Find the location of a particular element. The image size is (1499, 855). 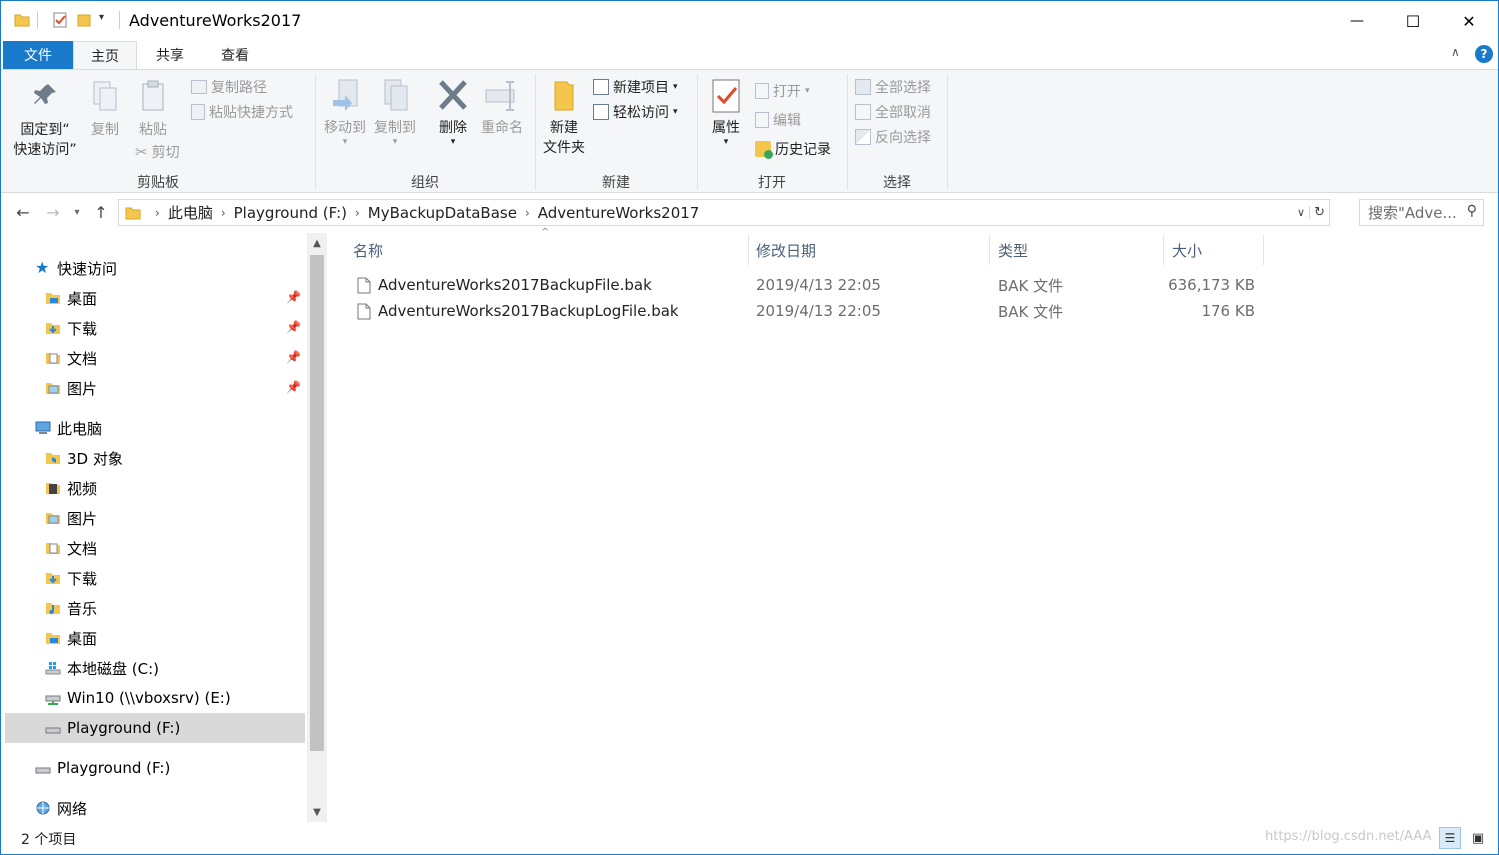

file-name: AdventureWorks2017BackupFile.bak is located at coordinates (515, 285).